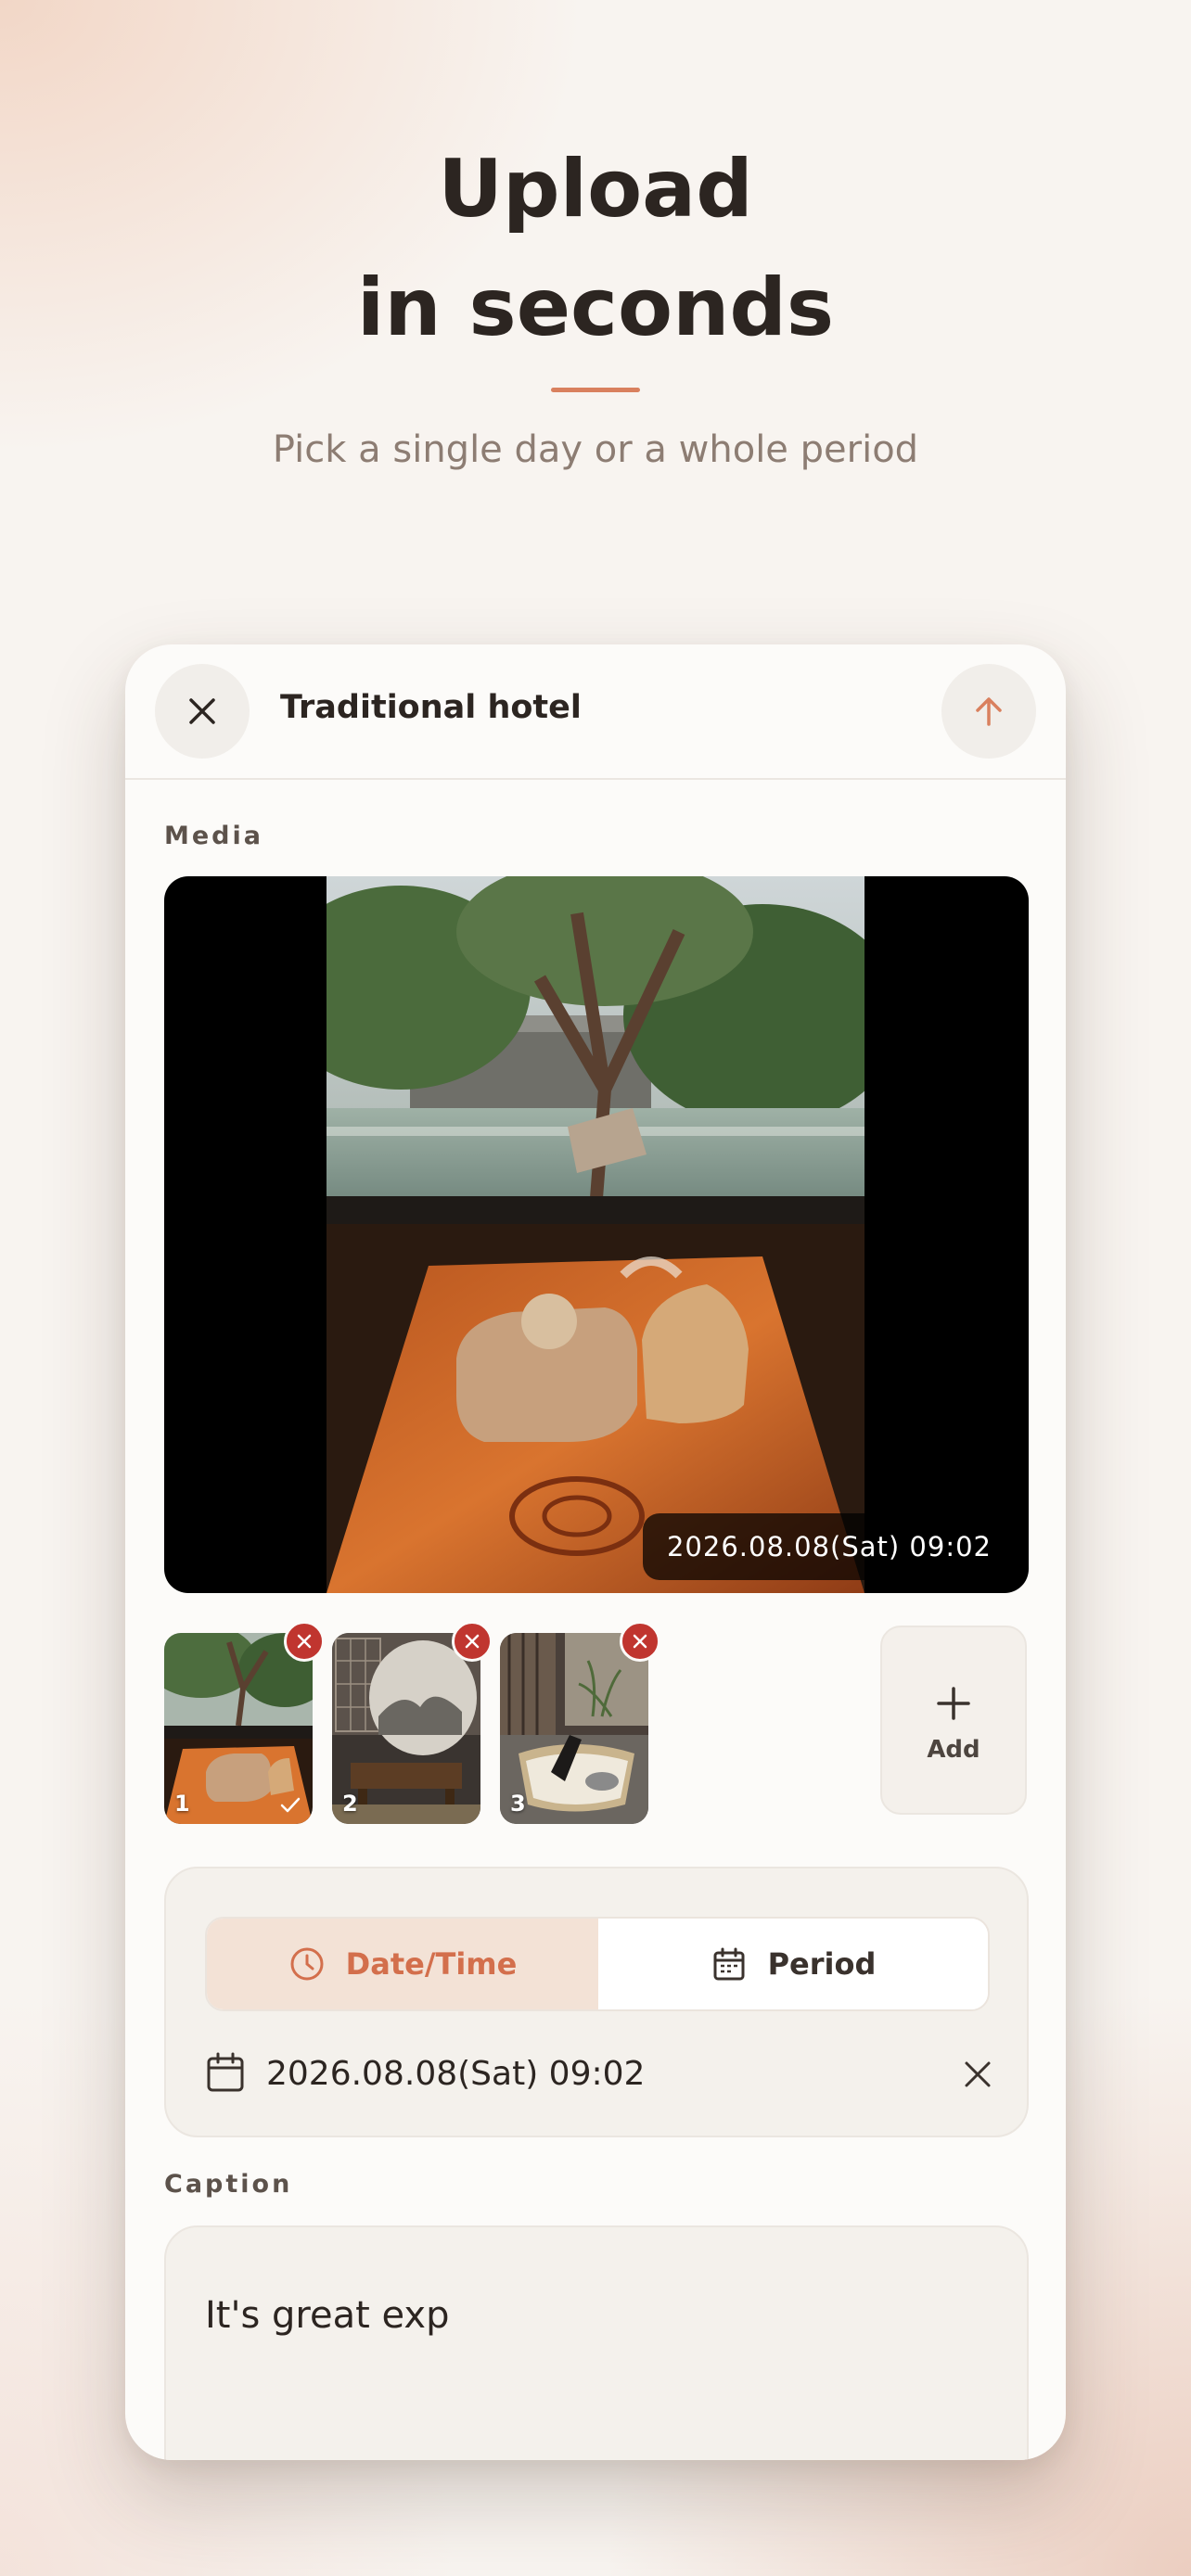  I want to click on caption-input: It's great exp, so click(597, 2342).